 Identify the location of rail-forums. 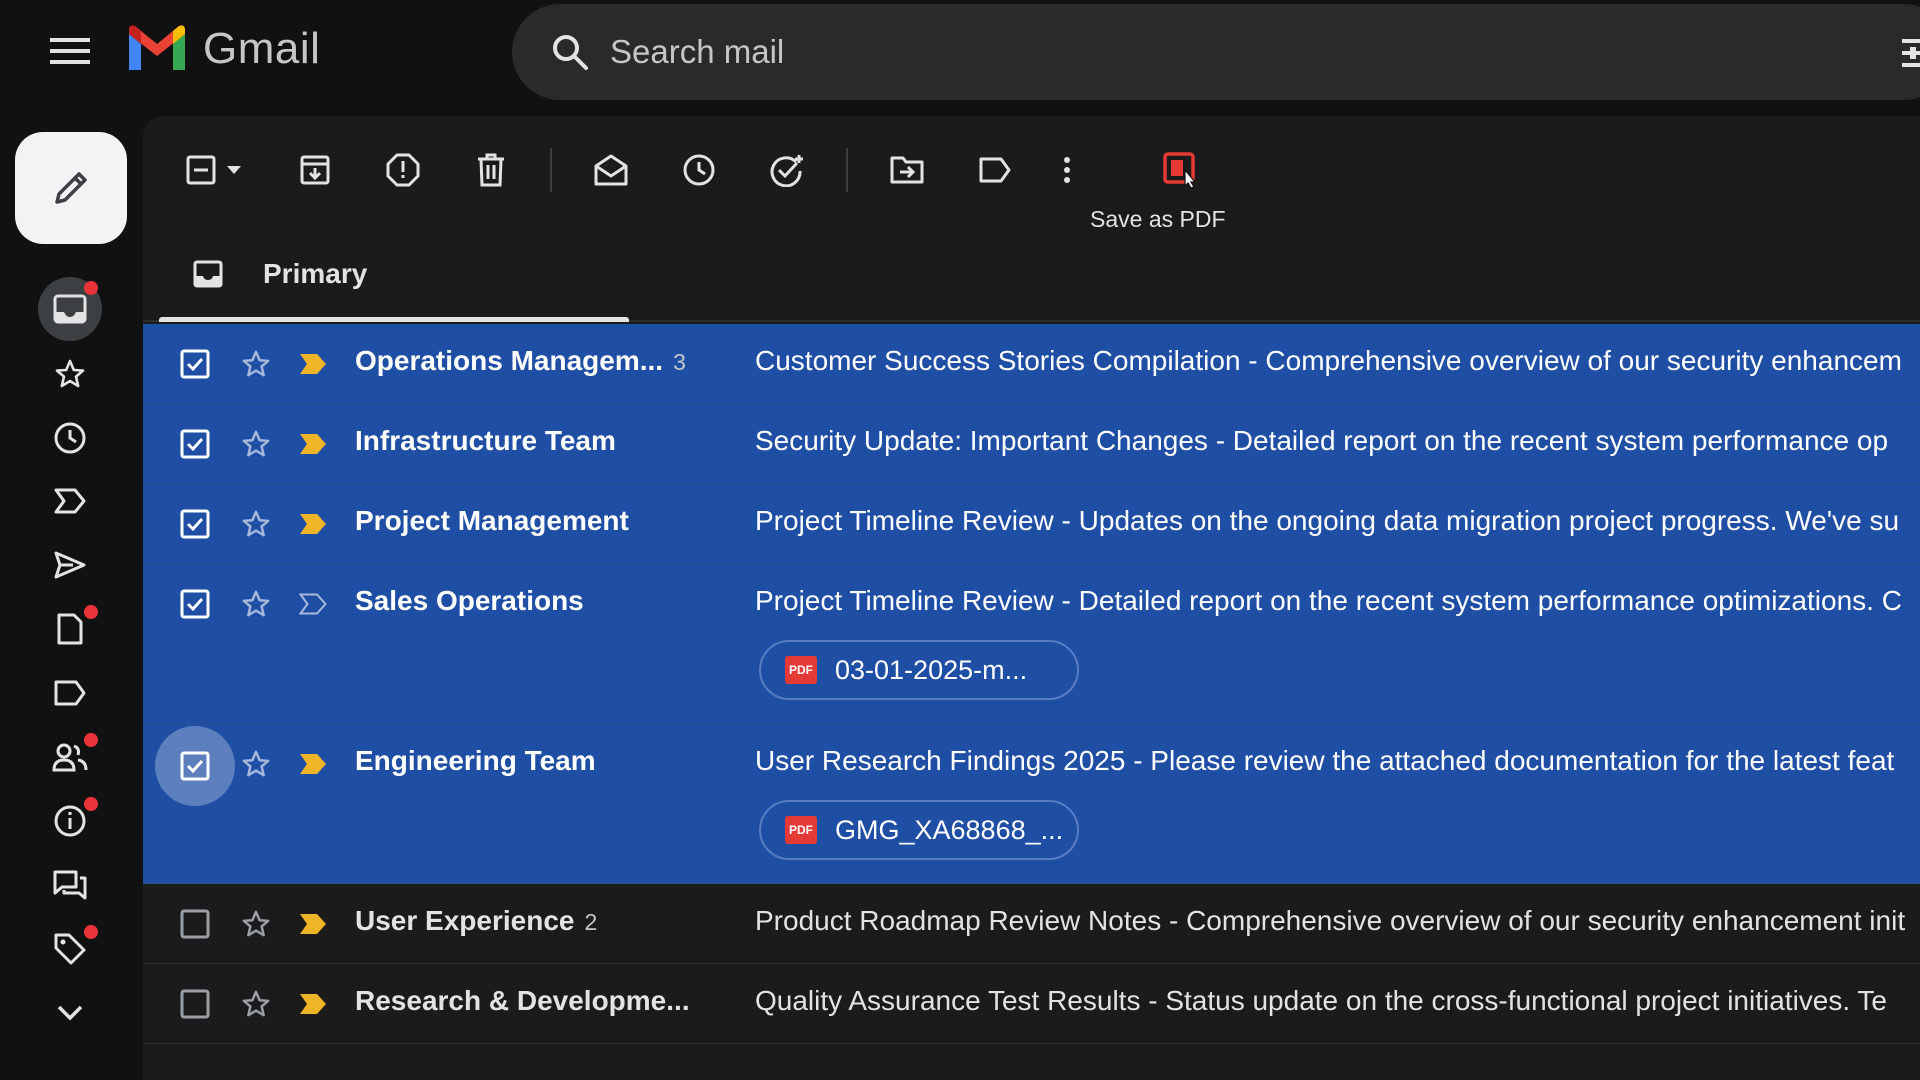
(70, 885).